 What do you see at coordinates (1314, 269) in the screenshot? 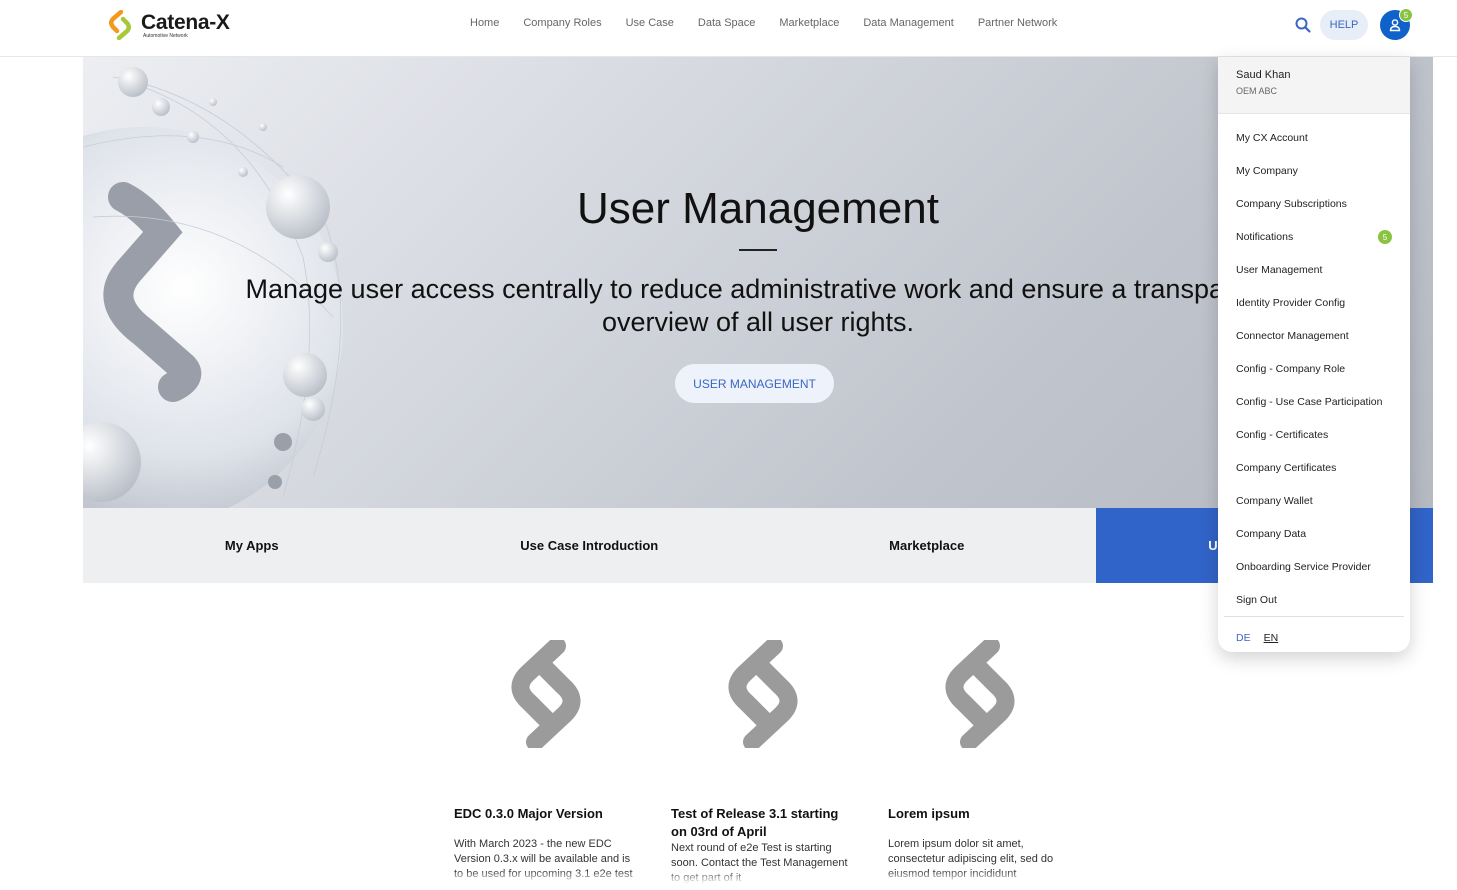
I see `menu-item-user-management: User Management` at bounding box center [1314, 269].